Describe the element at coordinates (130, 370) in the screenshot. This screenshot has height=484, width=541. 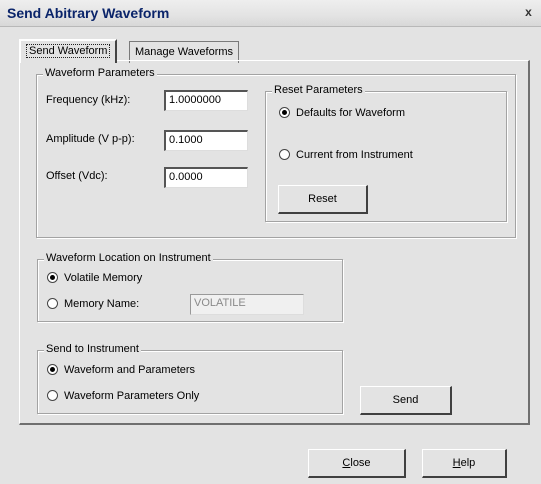
I see `waveform-and-parameters-label: Waveform and Parameters` at that location.